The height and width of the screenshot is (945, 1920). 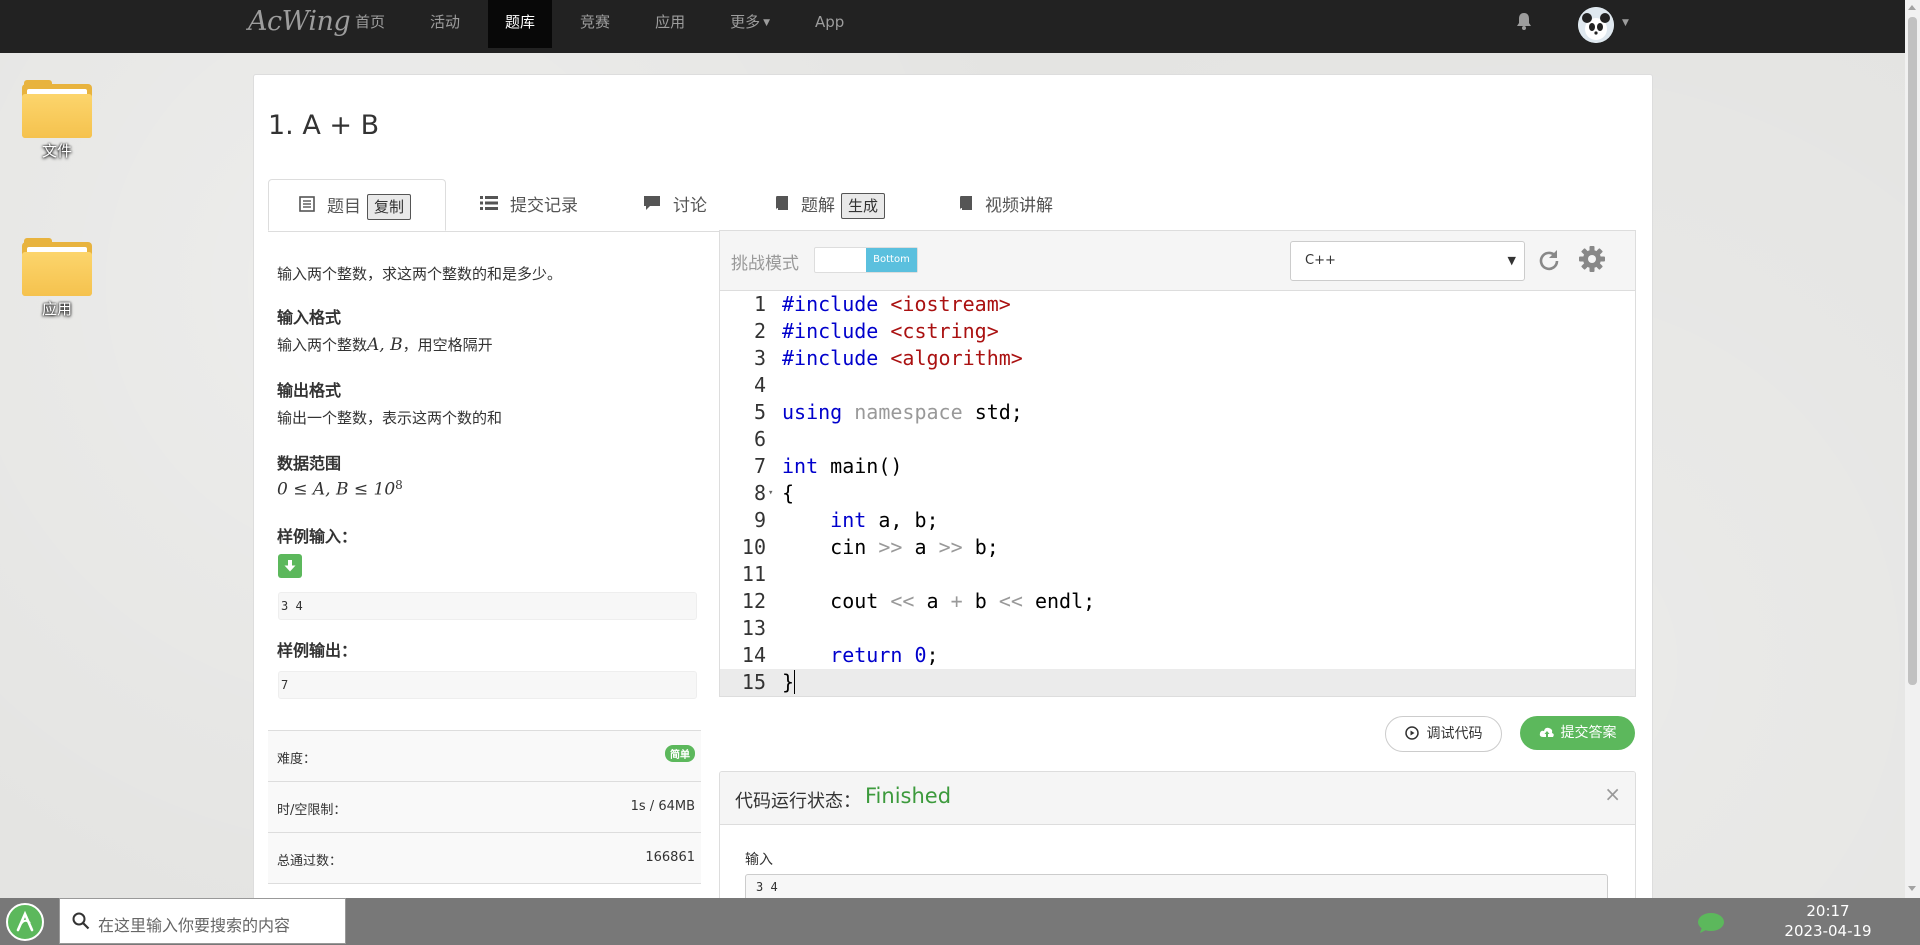 I want to click on code-line: 5 using namespace std;, so click(x=1177, y=412).